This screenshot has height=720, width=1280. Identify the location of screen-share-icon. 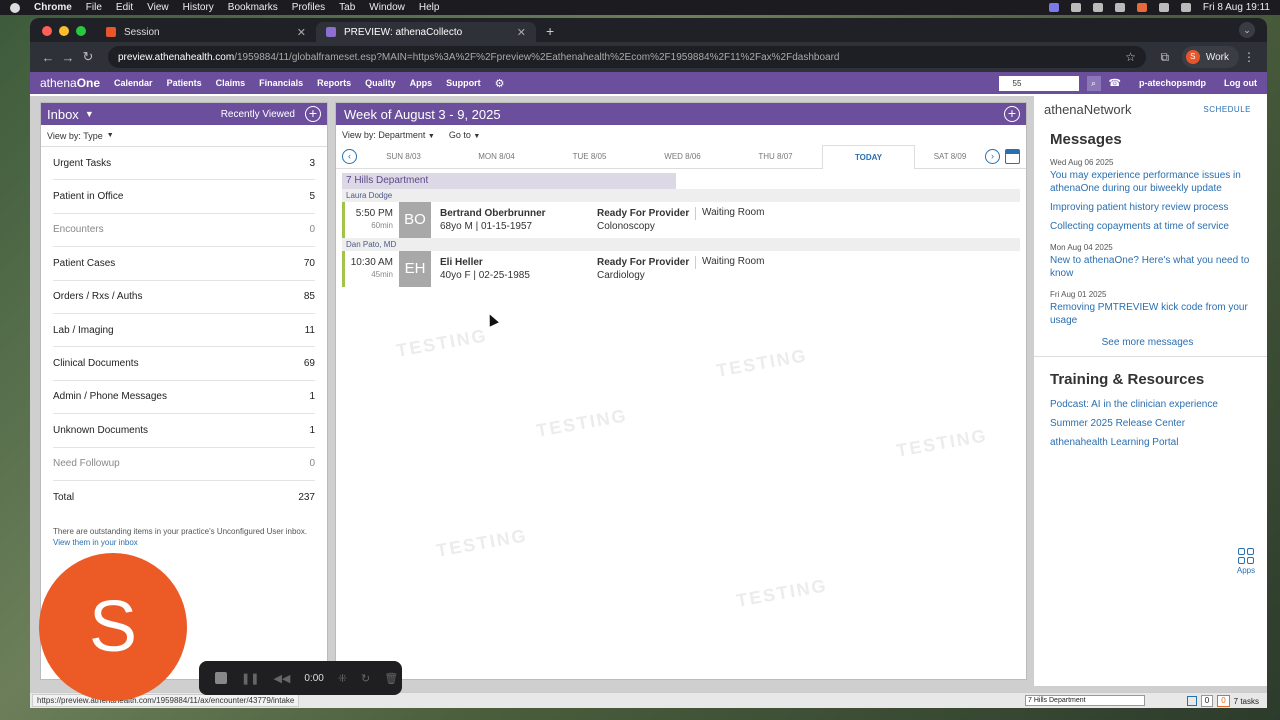
(1053, 7).